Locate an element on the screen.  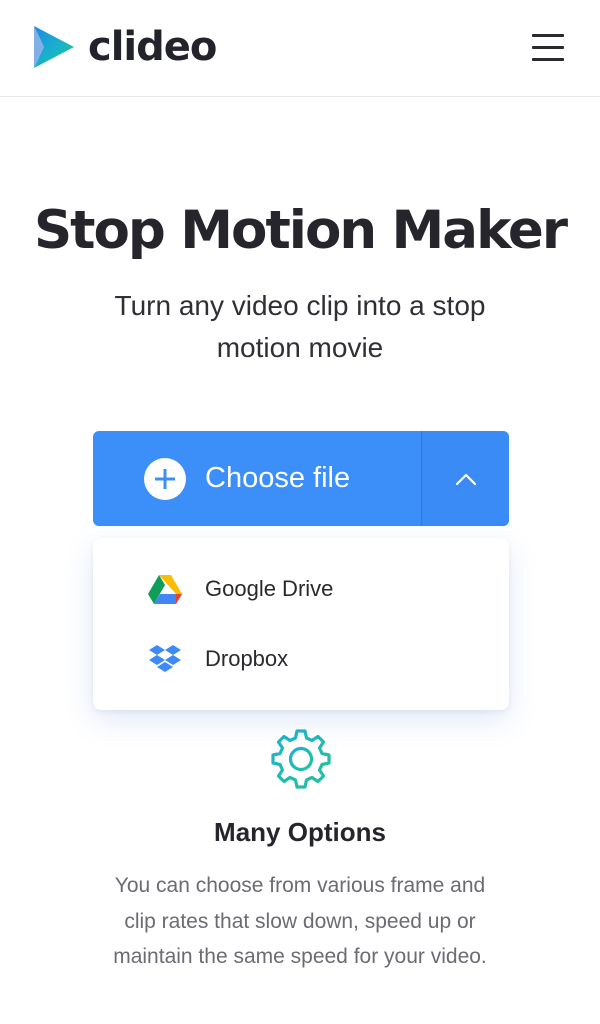
page-title: Stop Motion Maker is located at coordinates (301, 230).